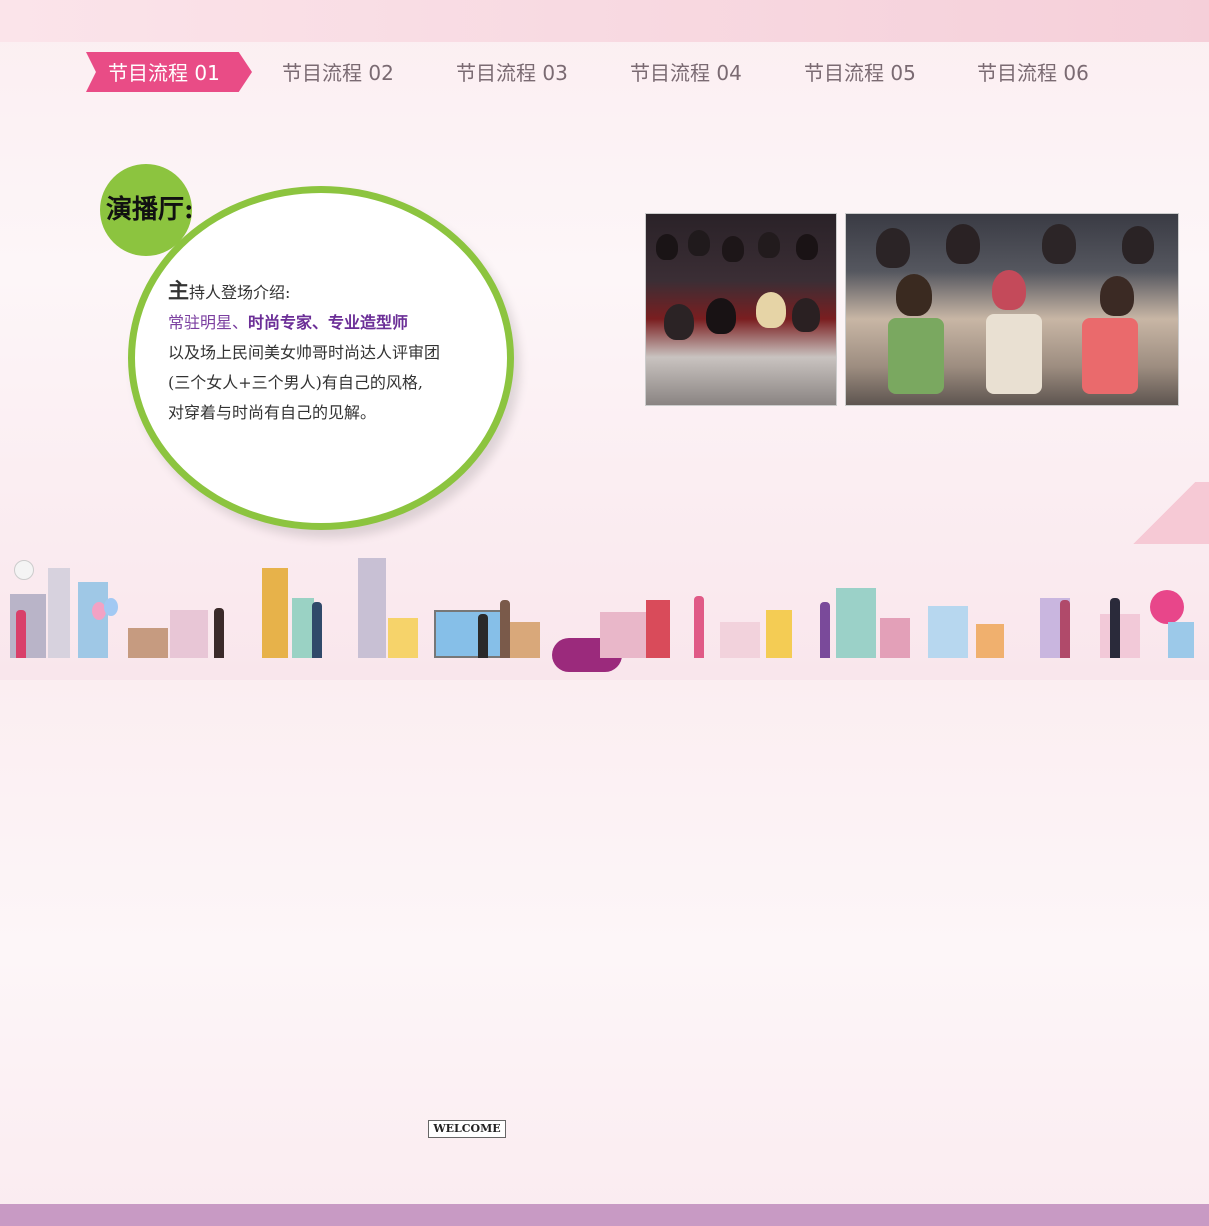 The image size is (1209, 1226). I want to click on body-line-1: 主持人登场介绍:, so click(333, 292).